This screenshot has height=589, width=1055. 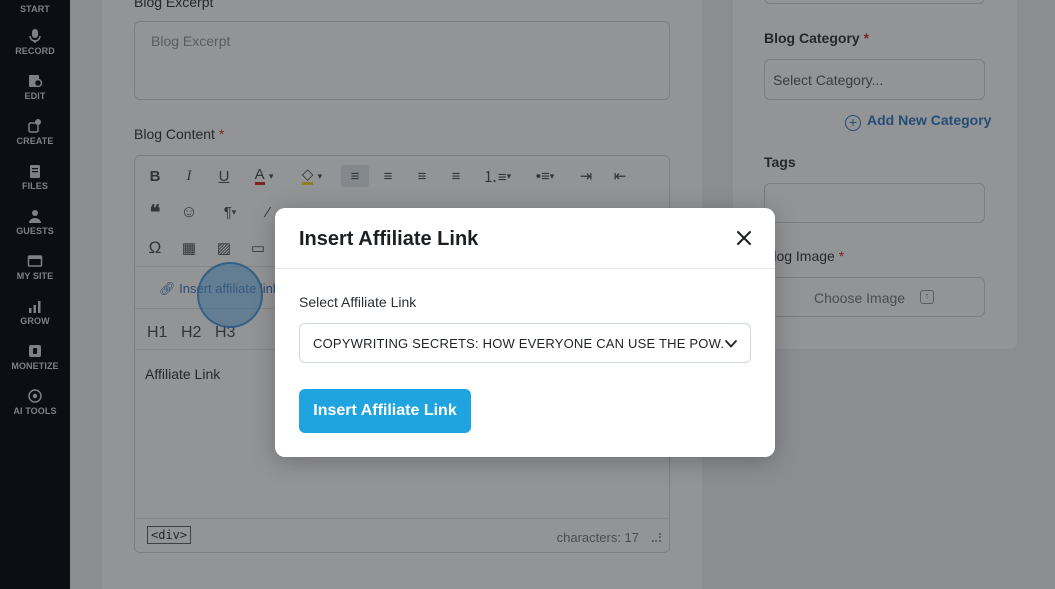 I want to click on sidebar-item-label: RECORD, so click(x=35, y=51).